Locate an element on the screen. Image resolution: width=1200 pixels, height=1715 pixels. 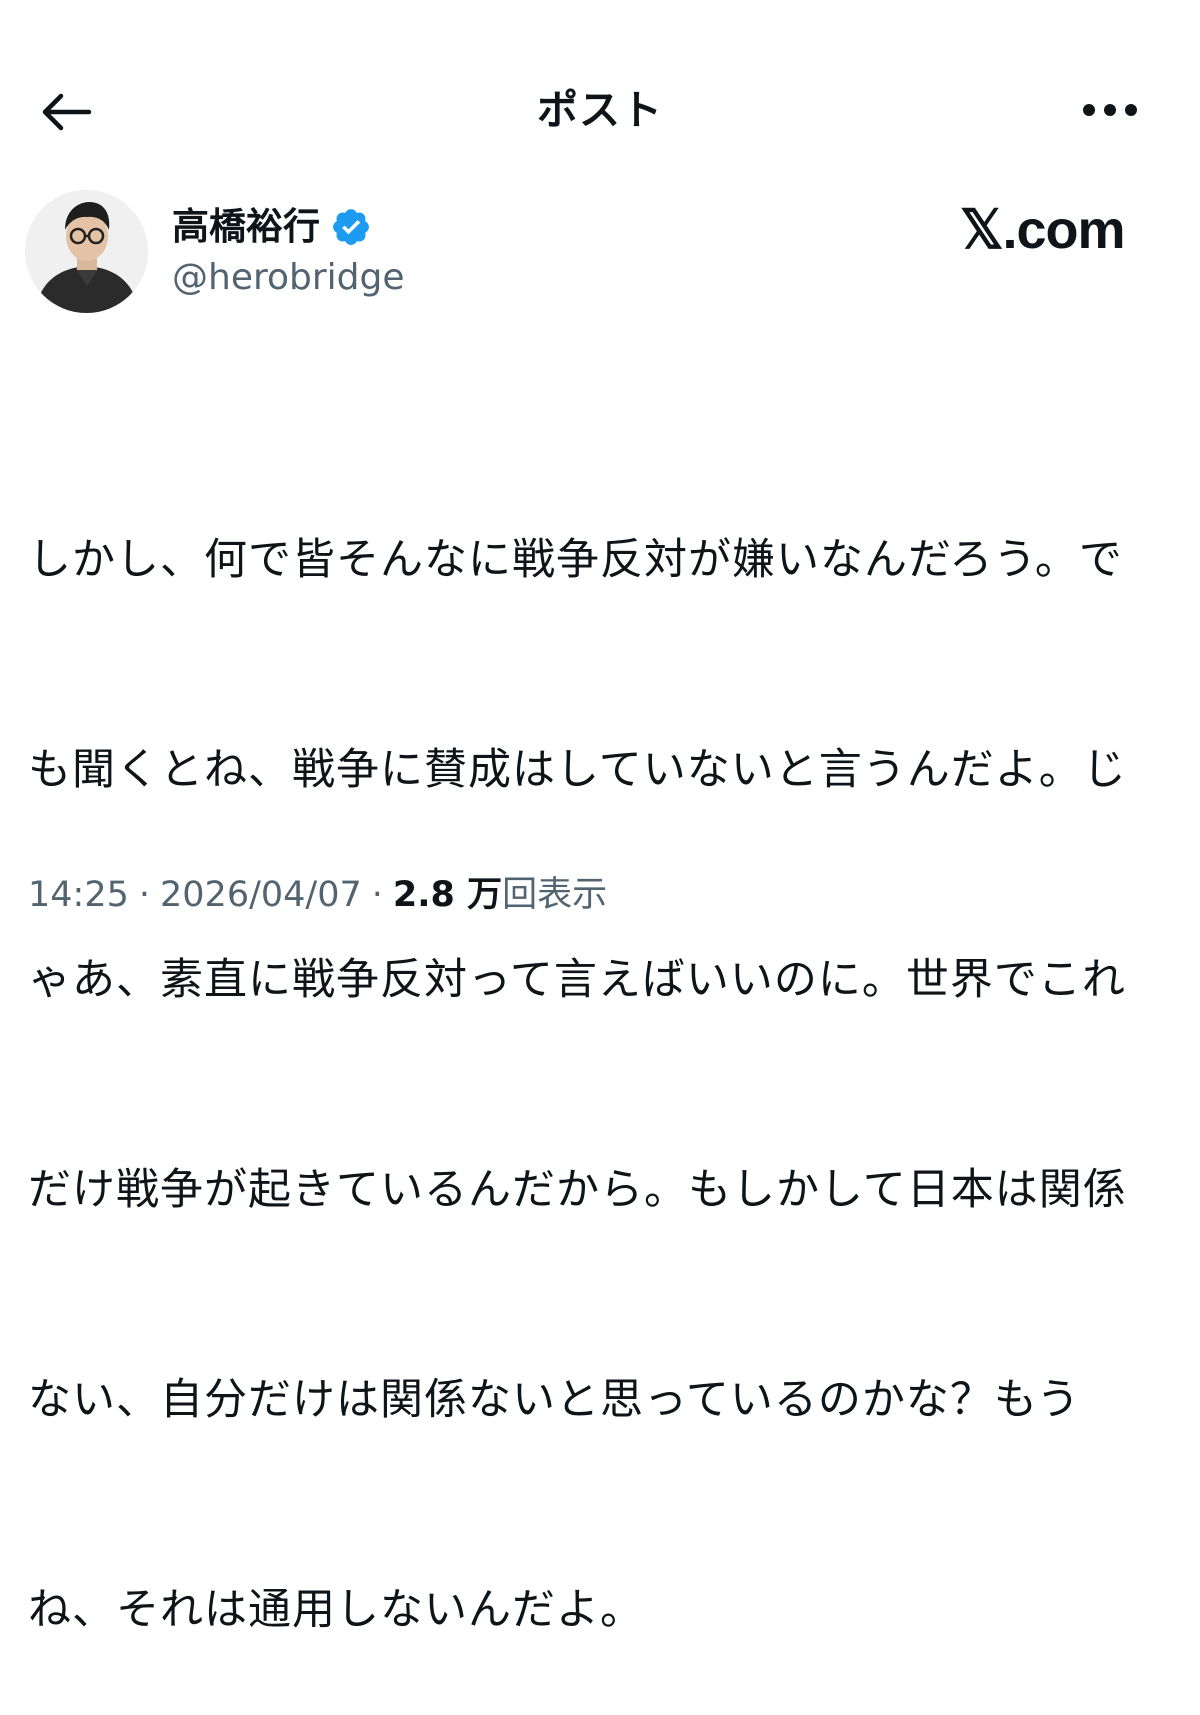
avatar is located at coordinates (86, 251).